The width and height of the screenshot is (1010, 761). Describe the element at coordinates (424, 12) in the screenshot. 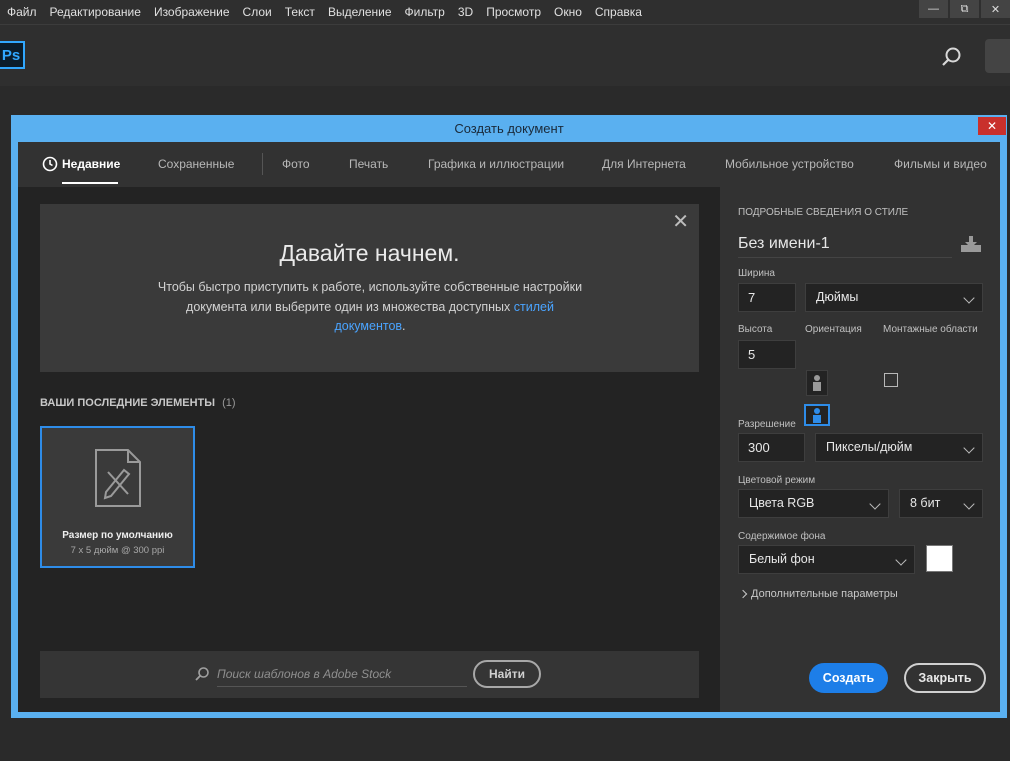

I see `menu-filter: Фильтр` at that location.